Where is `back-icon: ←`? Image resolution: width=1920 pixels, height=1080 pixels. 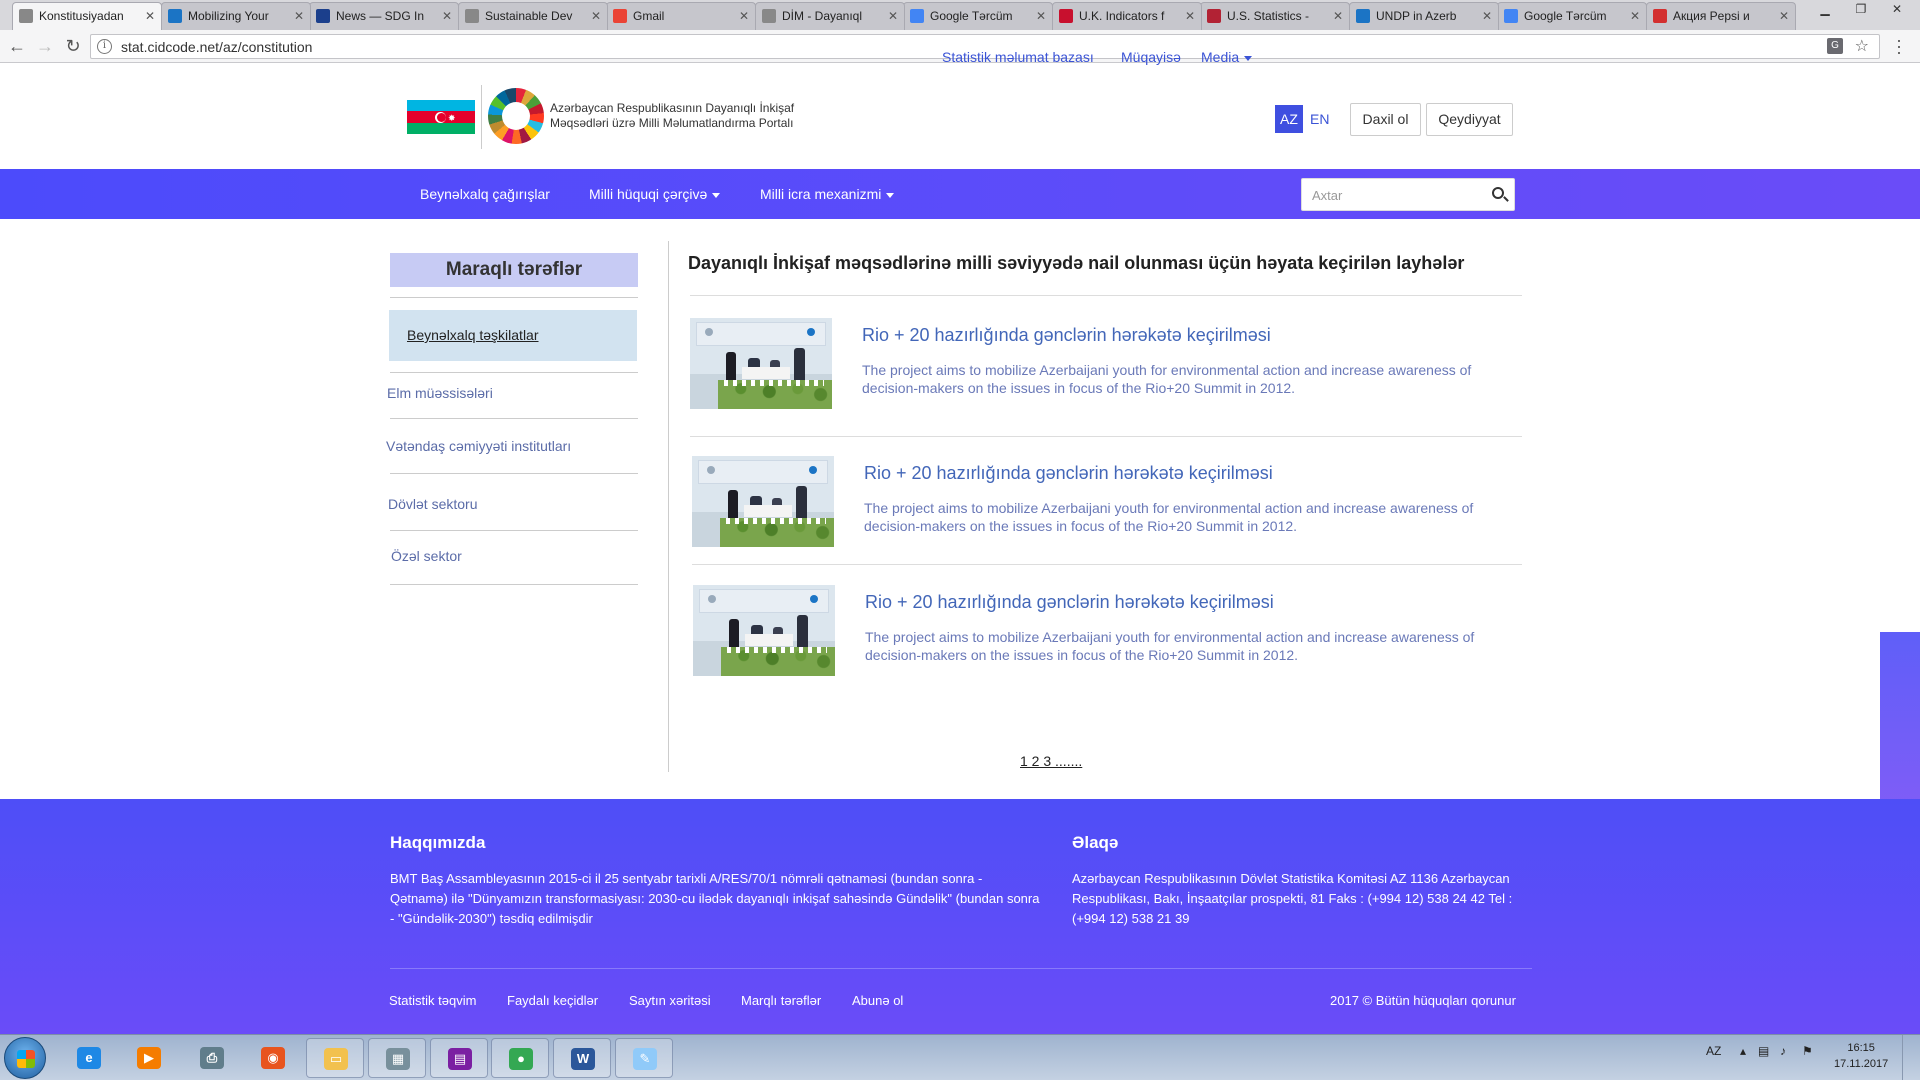
back-icon: ← is located at coordinates (17, 47).